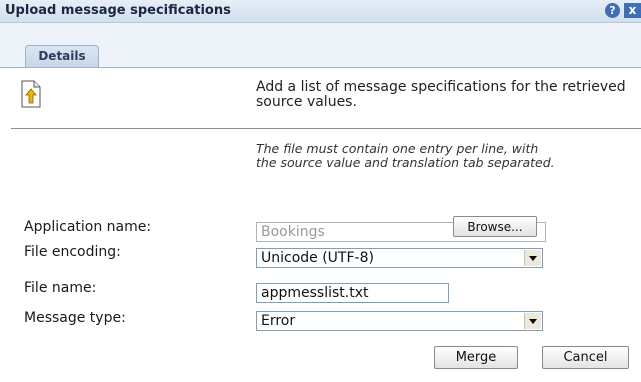 The image size is (641, 382). I want to click on message-type-label: Message type:, so click(75, 318).